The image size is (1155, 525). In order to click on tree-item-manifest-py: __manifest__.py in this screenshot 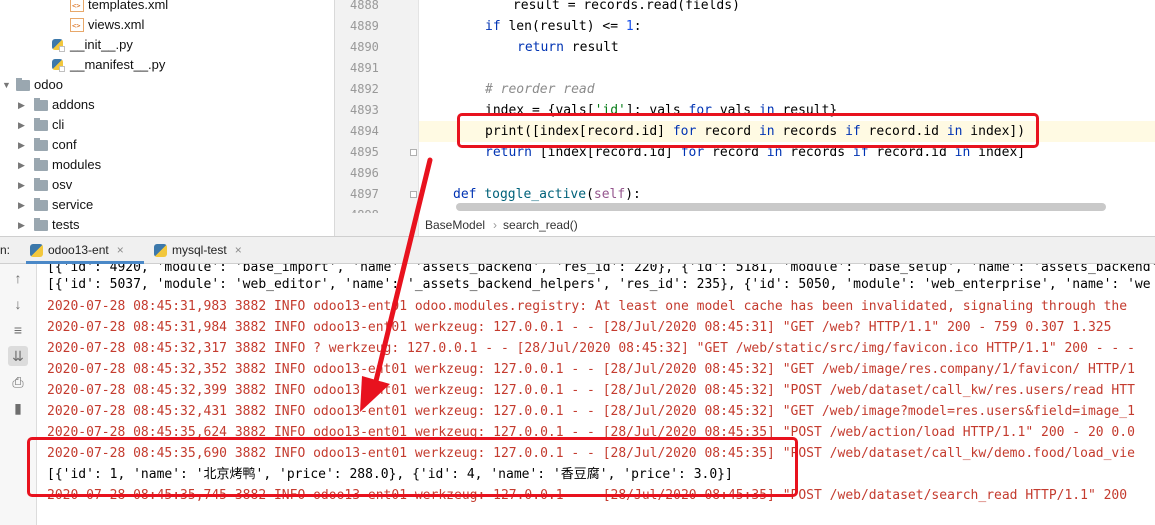, I will do `click(108, 65)`.